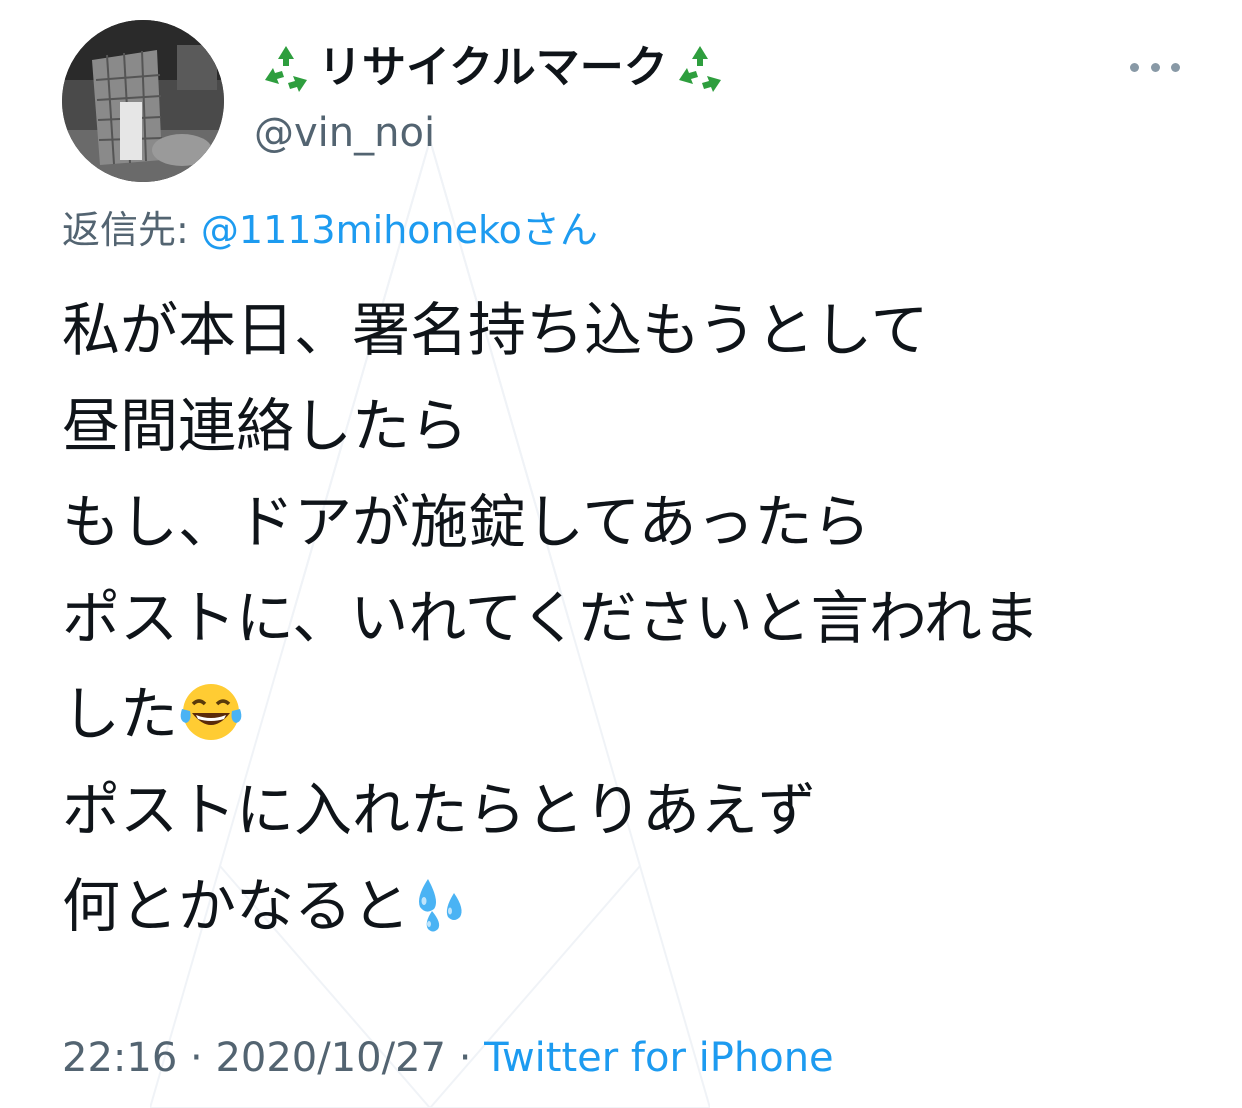  Describe the element at coordinates (439, 810) in the screenshot. I see `tweet-text-line: ポストに入れたらとりあえず` at that location.